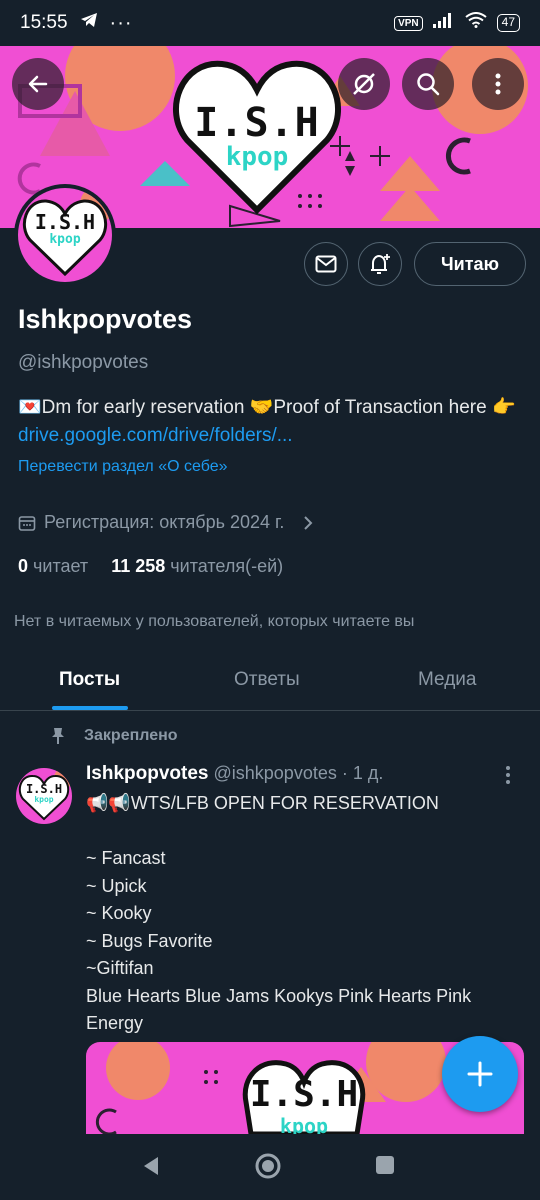  Describe the element at coordinates (308, 522) in the screenshot. I see `chevron-right-icon` at that location.